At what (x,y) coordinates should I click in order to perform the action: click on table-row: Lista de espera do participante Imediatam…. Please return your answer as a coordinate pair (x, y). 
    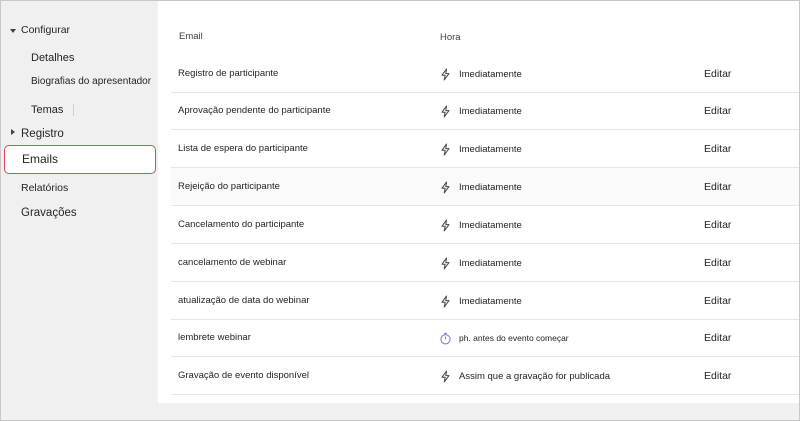
    Looking at the image, I should click on (485, 149).